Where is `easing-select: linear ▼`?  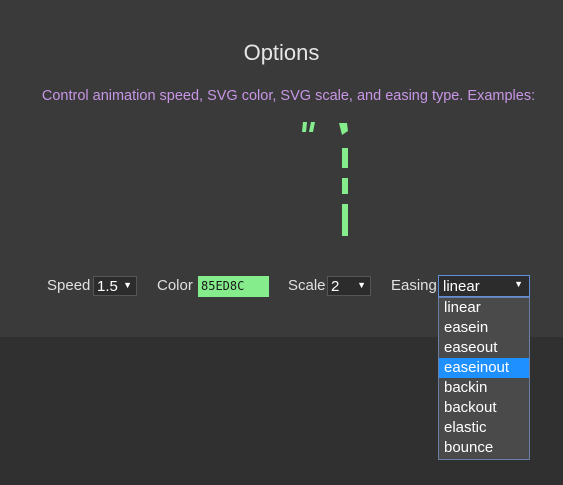
easing-select: linear ▼ is located at coordinates (484, 286).